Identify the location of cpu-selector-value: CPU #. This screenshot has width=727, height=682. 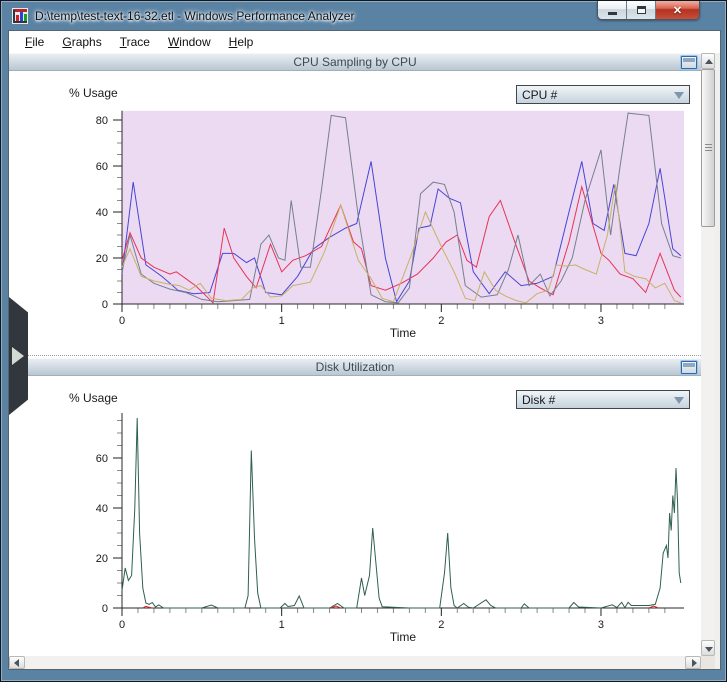
(540, 94).